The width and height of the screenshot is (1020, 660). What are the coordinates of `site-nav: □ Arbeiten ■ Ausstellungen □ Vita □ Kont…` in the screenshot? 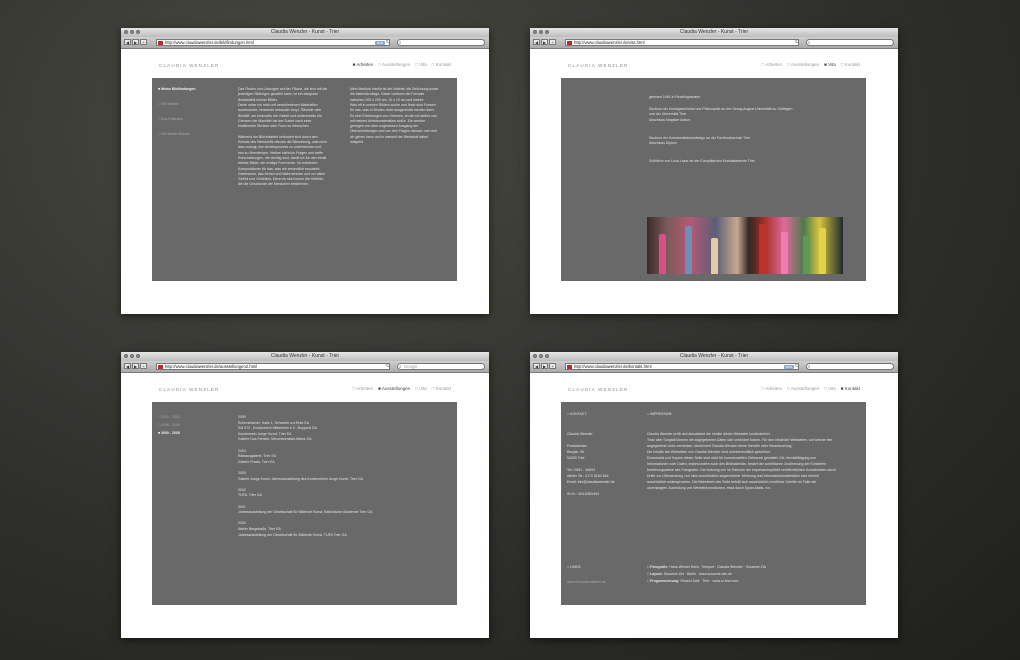 It's located at (402, 388).